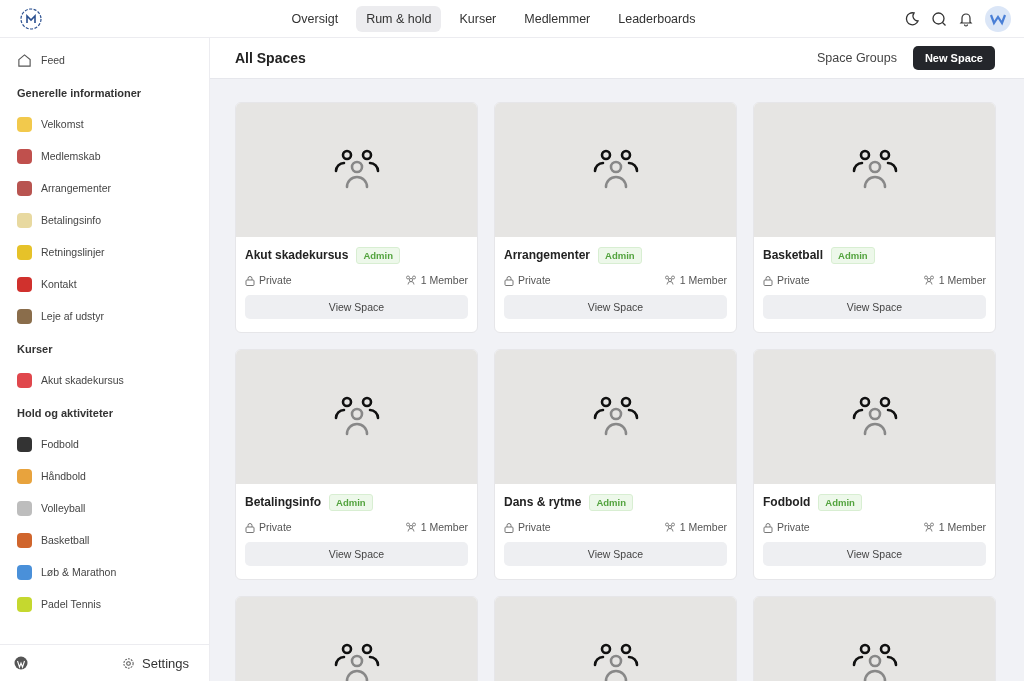  What do you see at coordinates (547, 255) in the screenshot?
I see `space-name: Arrangementer` at bounding box center [547, 255].